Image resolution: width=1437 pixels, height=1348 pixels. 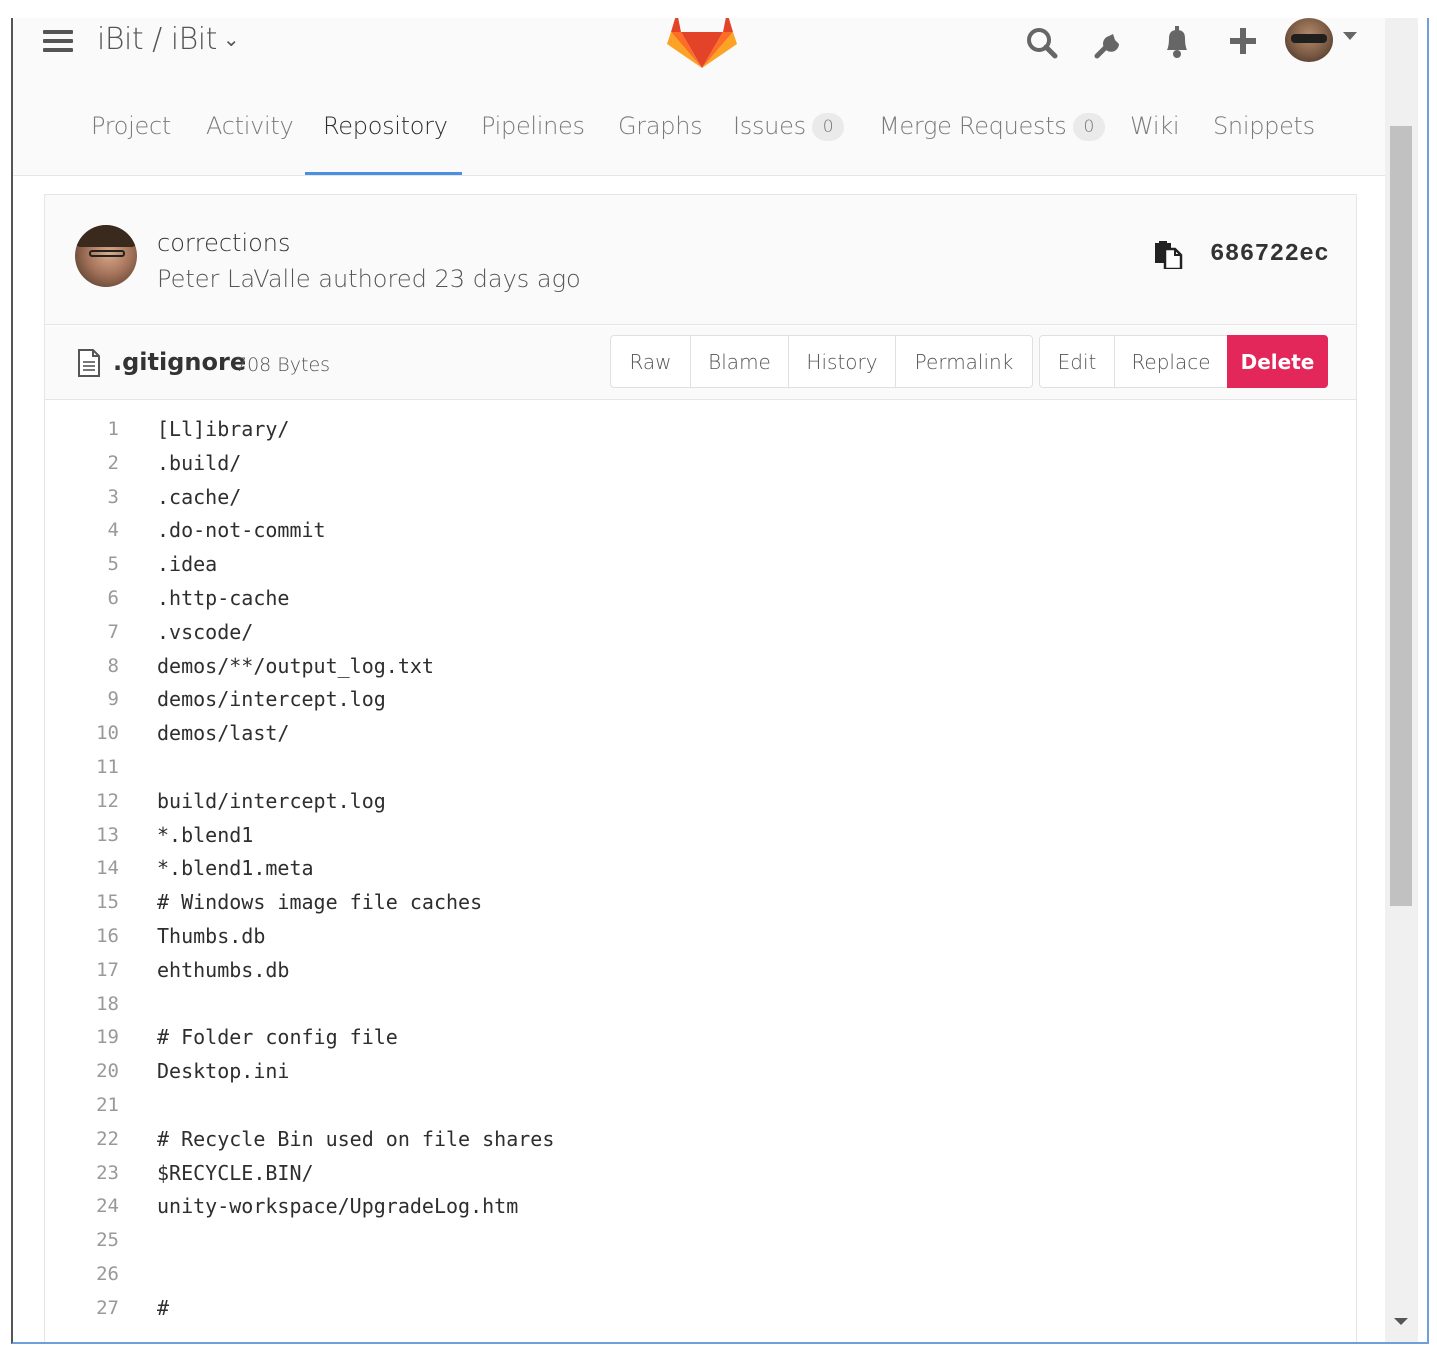 I want to click on tab-pipelines: Pipelines, so click(x=533, y=126).